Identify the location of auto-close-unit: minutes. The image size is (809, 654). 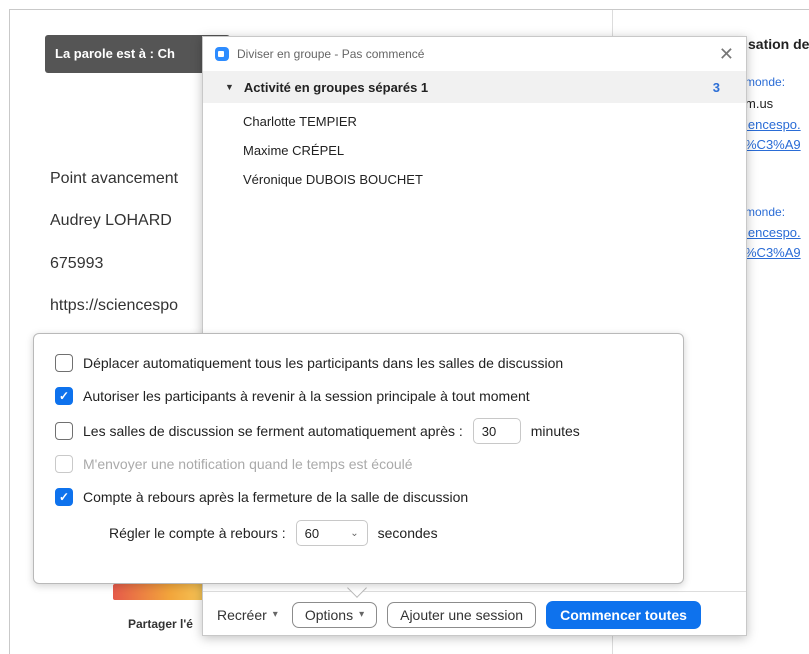
(555, 431).